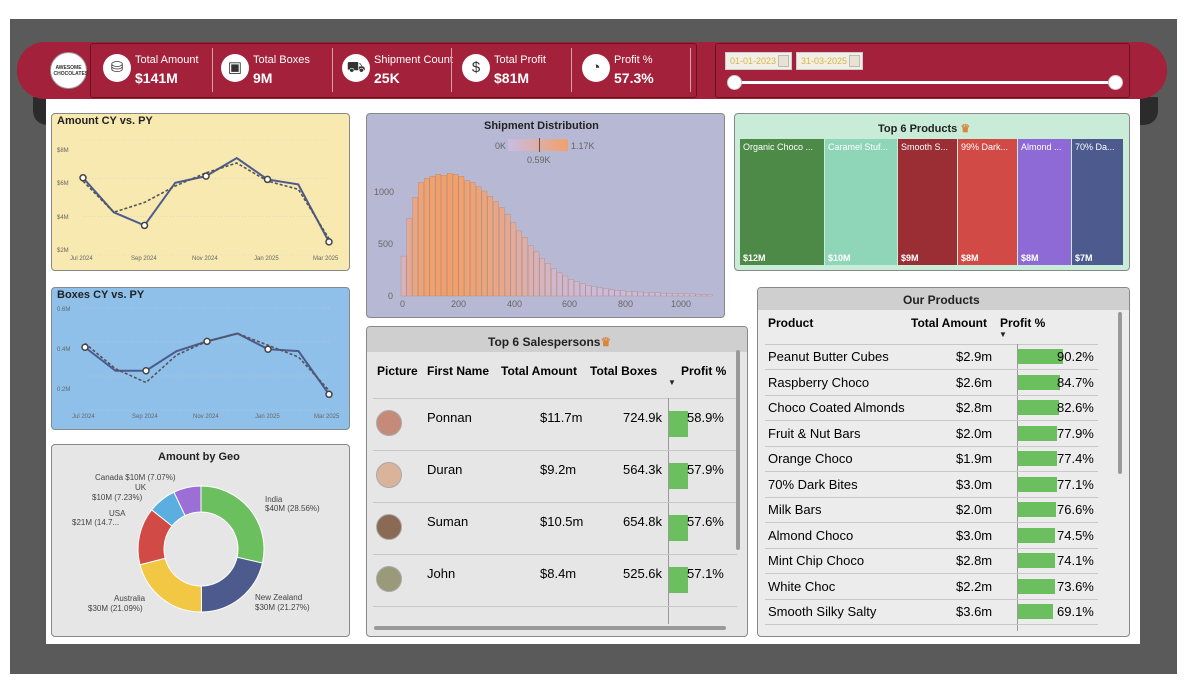 This screenshot has width=1187, height=684. I want to click on start-date-input: 01-01-2023, so click(758, 61).